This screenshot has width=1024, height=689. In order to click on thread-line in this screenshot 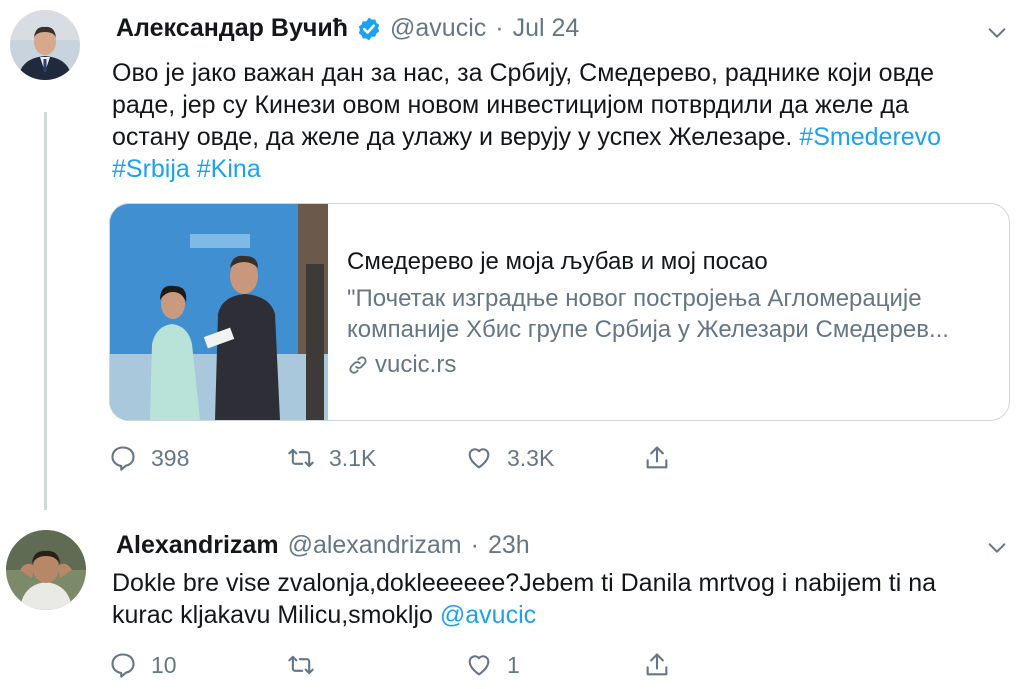, I will do `click(45, 311)`.